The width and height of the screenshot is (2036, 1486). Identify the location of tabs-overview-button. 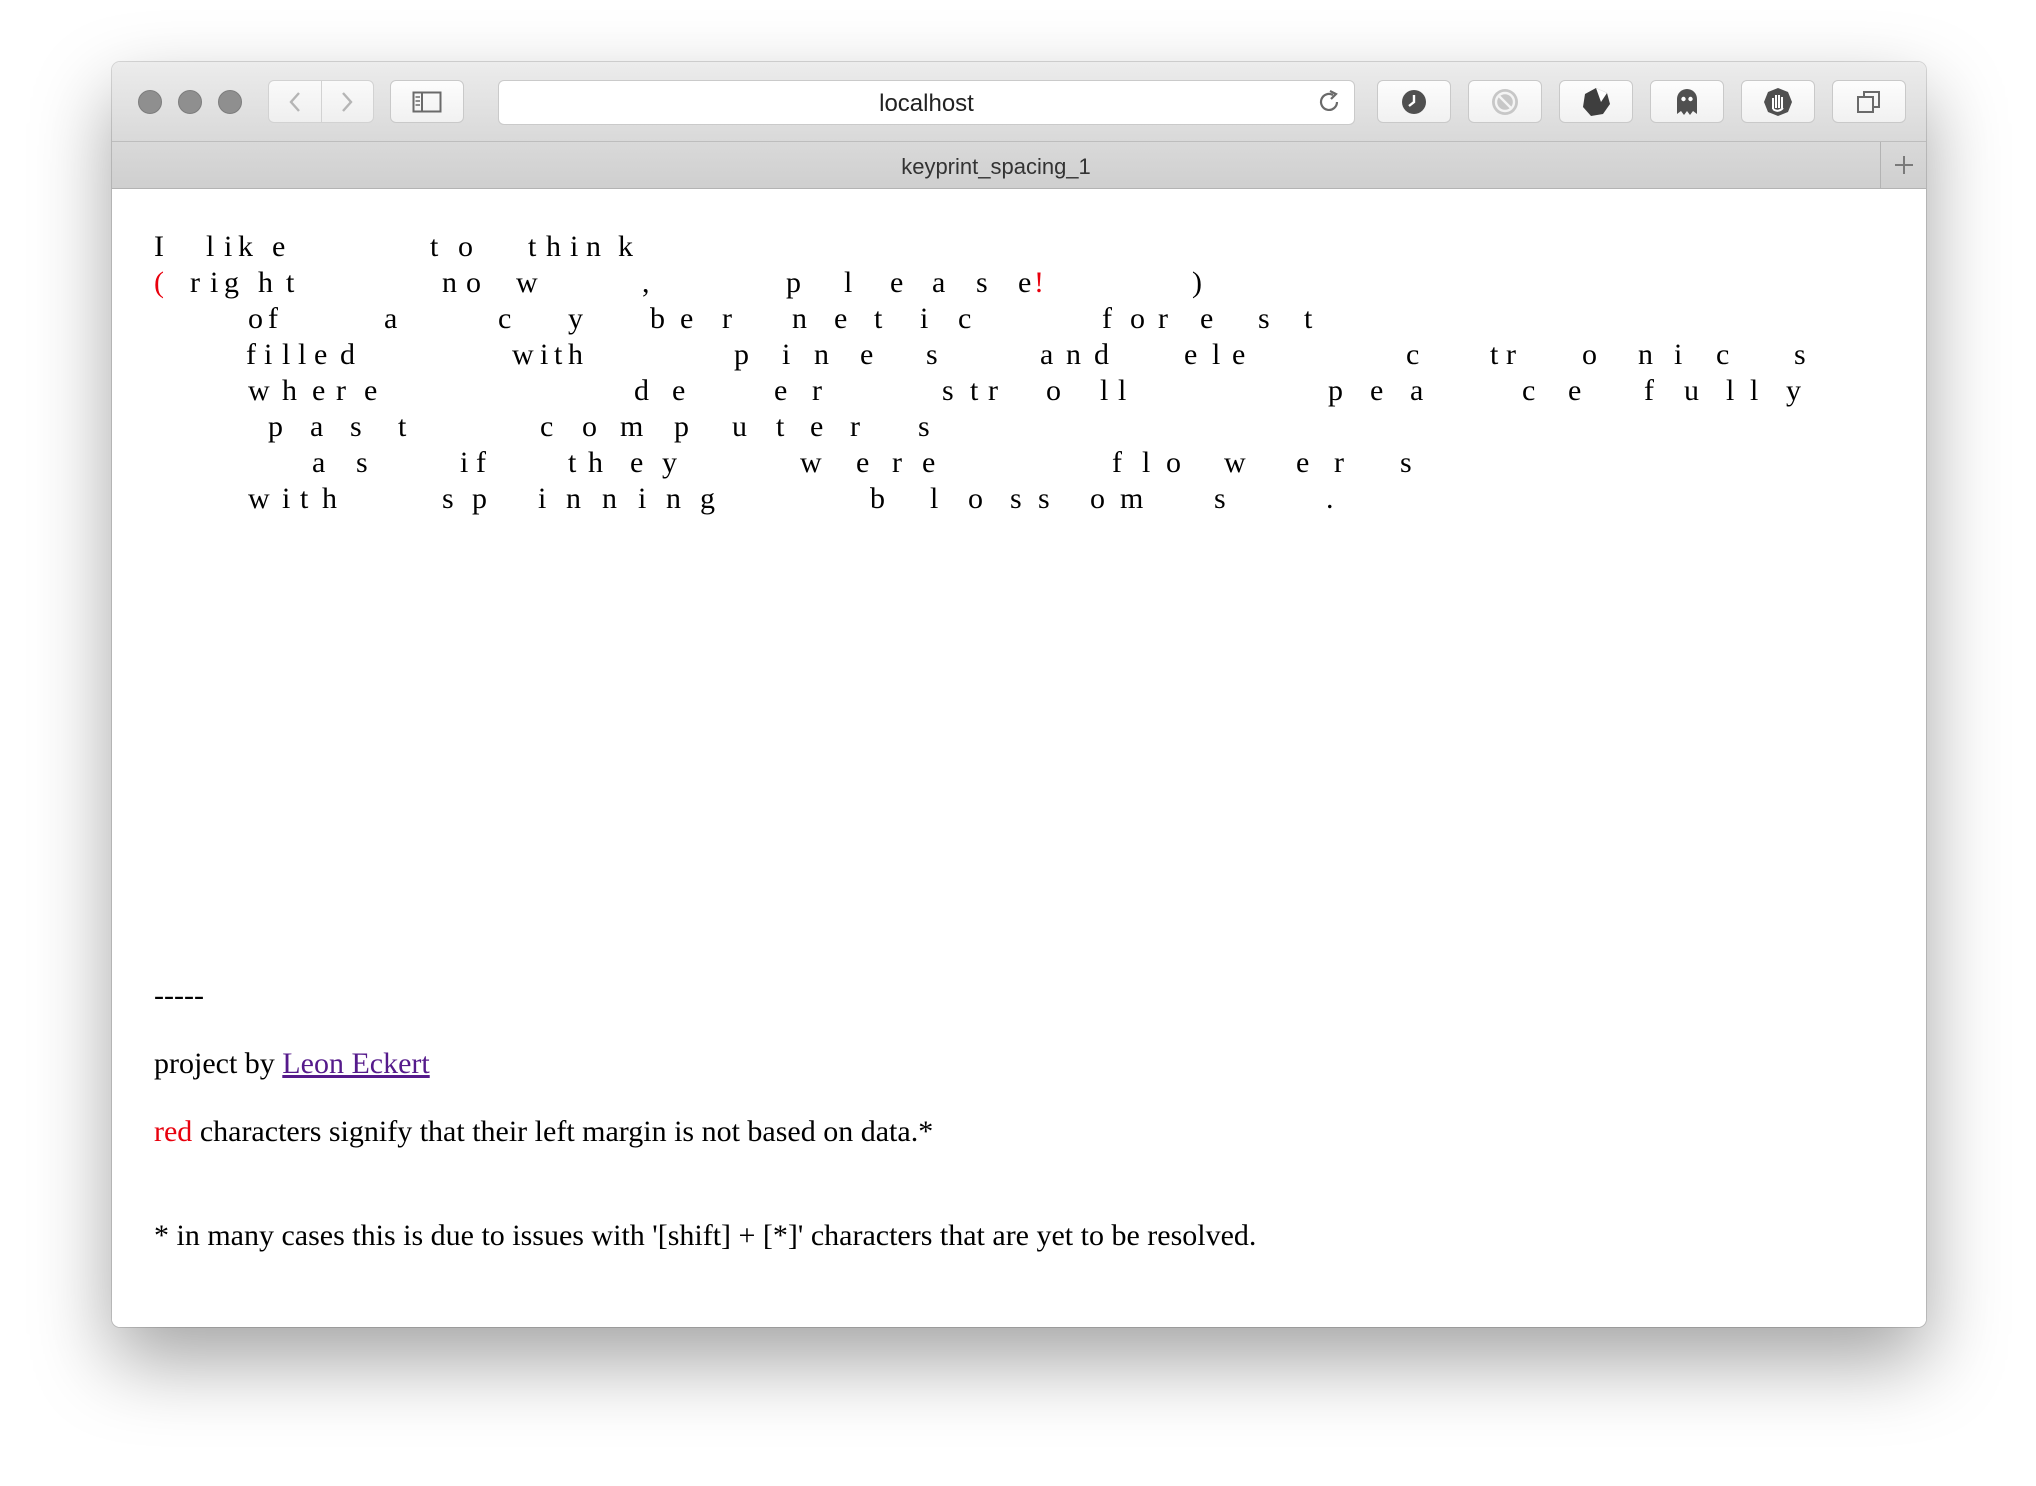
(1869, 101).